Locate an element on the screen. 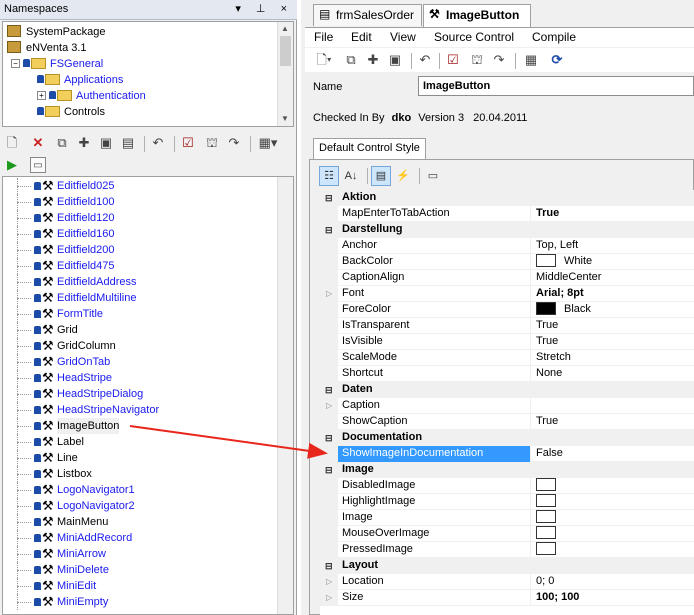 The width and height of the screenshot is (694, 615). property-value: MiddleCenter is located at coordinates (613, 278).